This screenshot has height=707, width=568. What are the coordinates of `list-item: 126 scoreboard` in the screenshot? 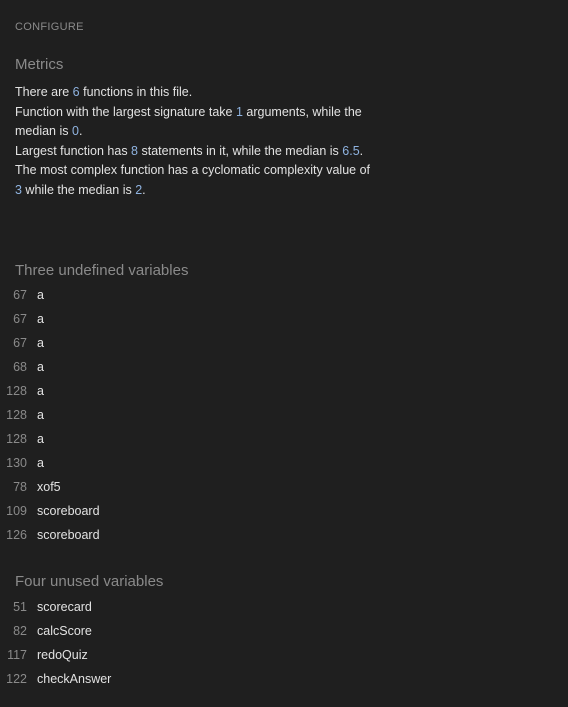 It's located at (100, 535).